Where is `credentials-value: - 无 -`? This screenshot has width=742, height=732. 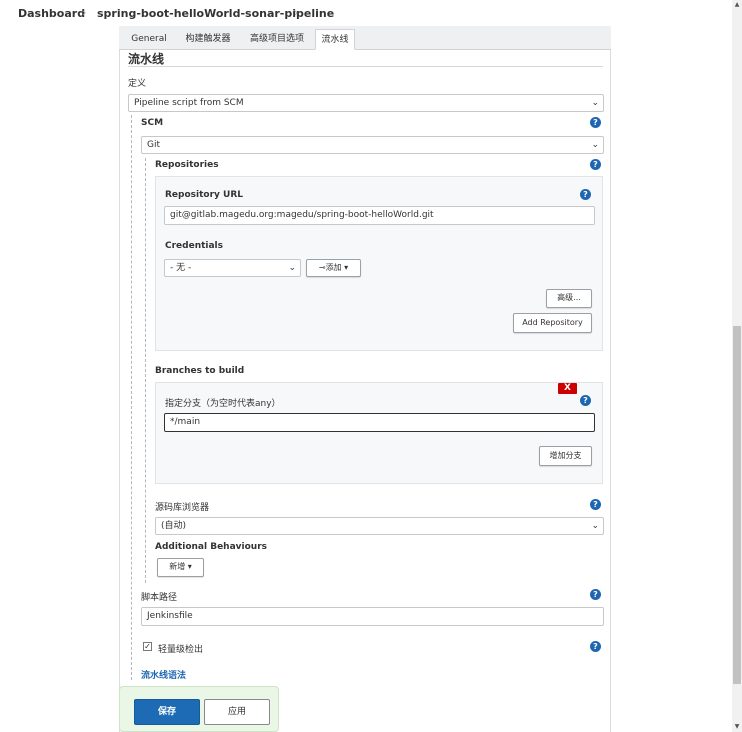
credentials-value: - 无 - is located at coordinates (181, 268).